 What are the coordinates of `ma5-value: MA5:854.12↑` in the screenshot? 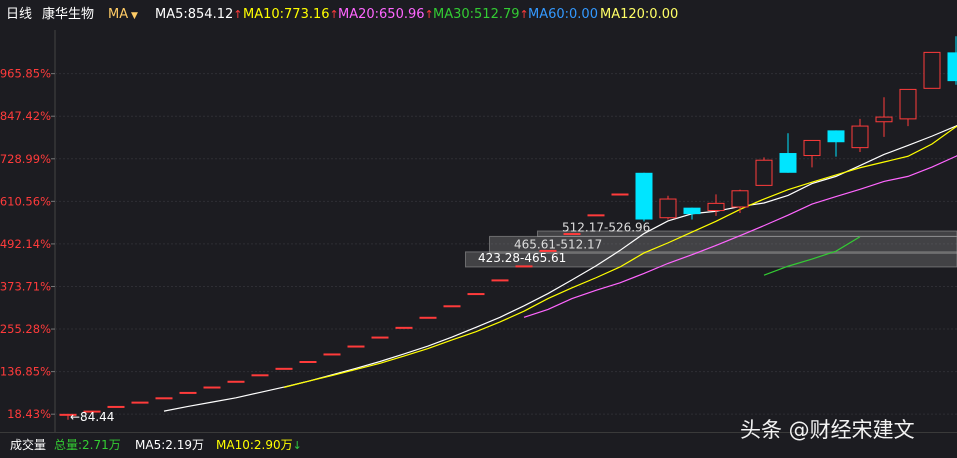 It's located at (198, 15).